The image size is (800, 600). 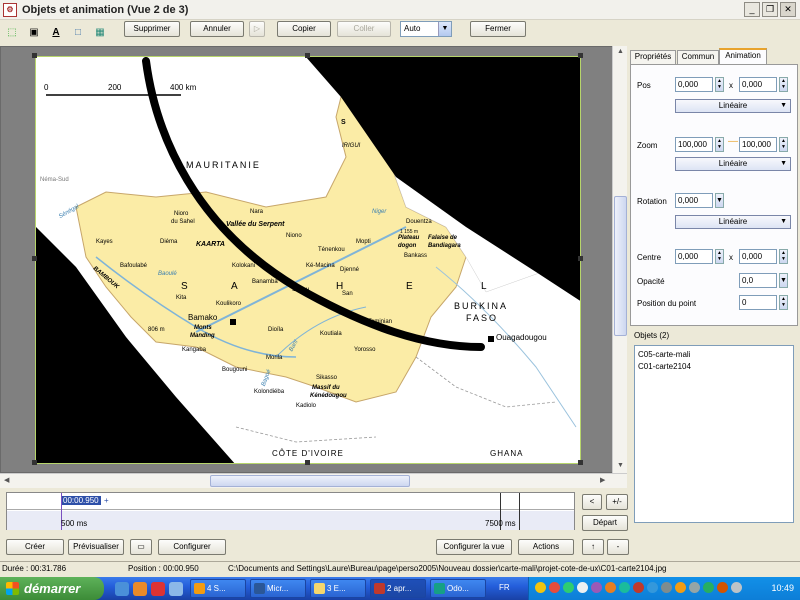 I want to click on tab-proprietes: Propriétés, so click(x=653, y=57).